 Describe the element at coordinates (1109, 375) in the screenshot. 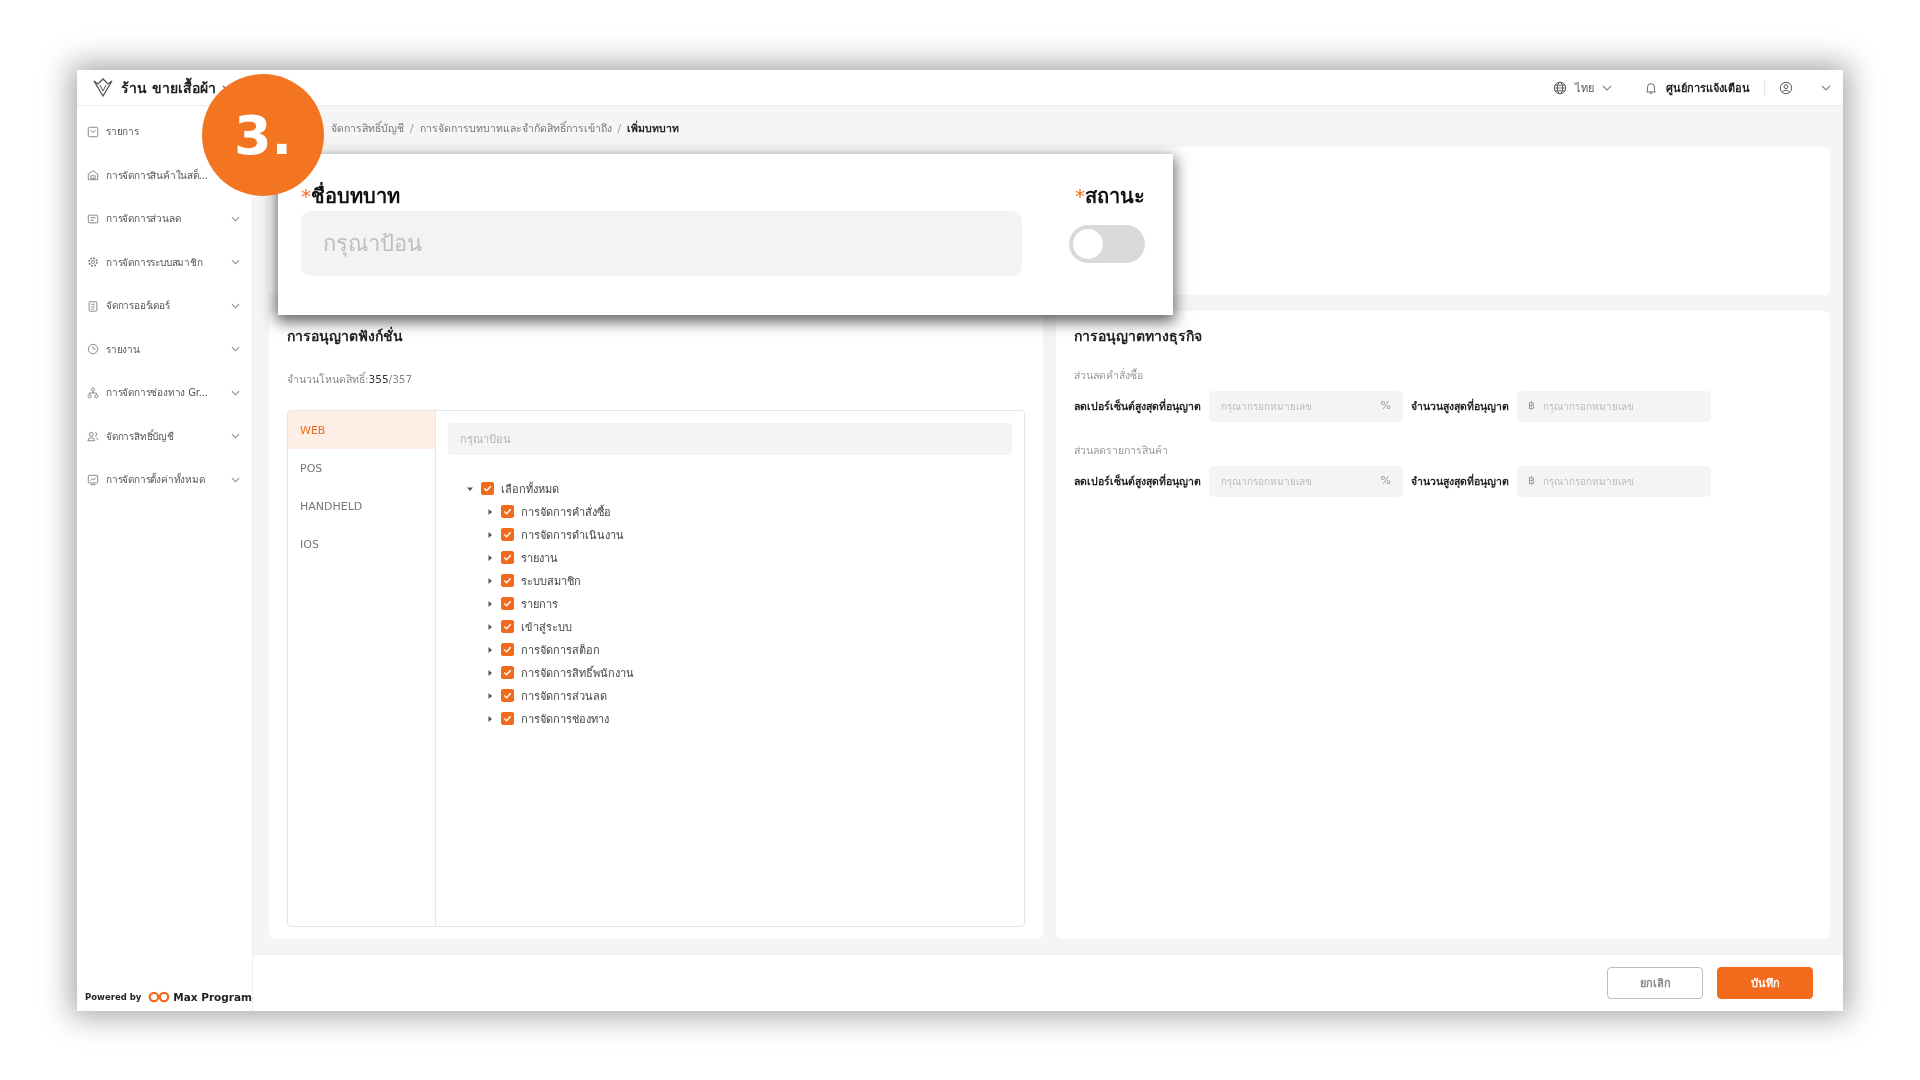

I see `section-label: ส่วนลดคำสั่งซื้อ` at that location.